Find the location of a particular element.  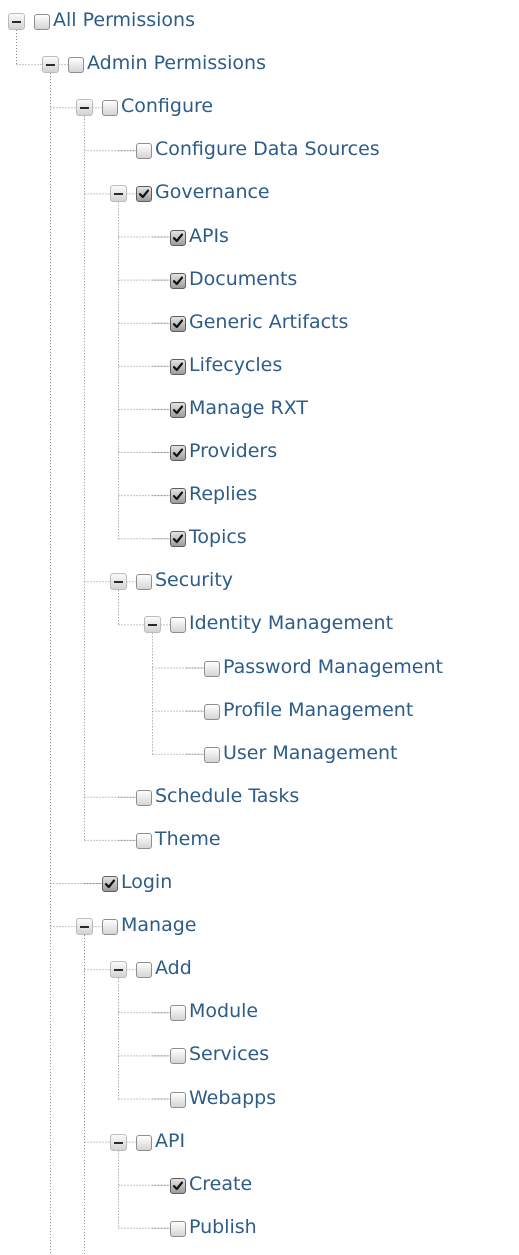

tree-node-lifecycles: Lifecycles is located at coordinates (259, 367).